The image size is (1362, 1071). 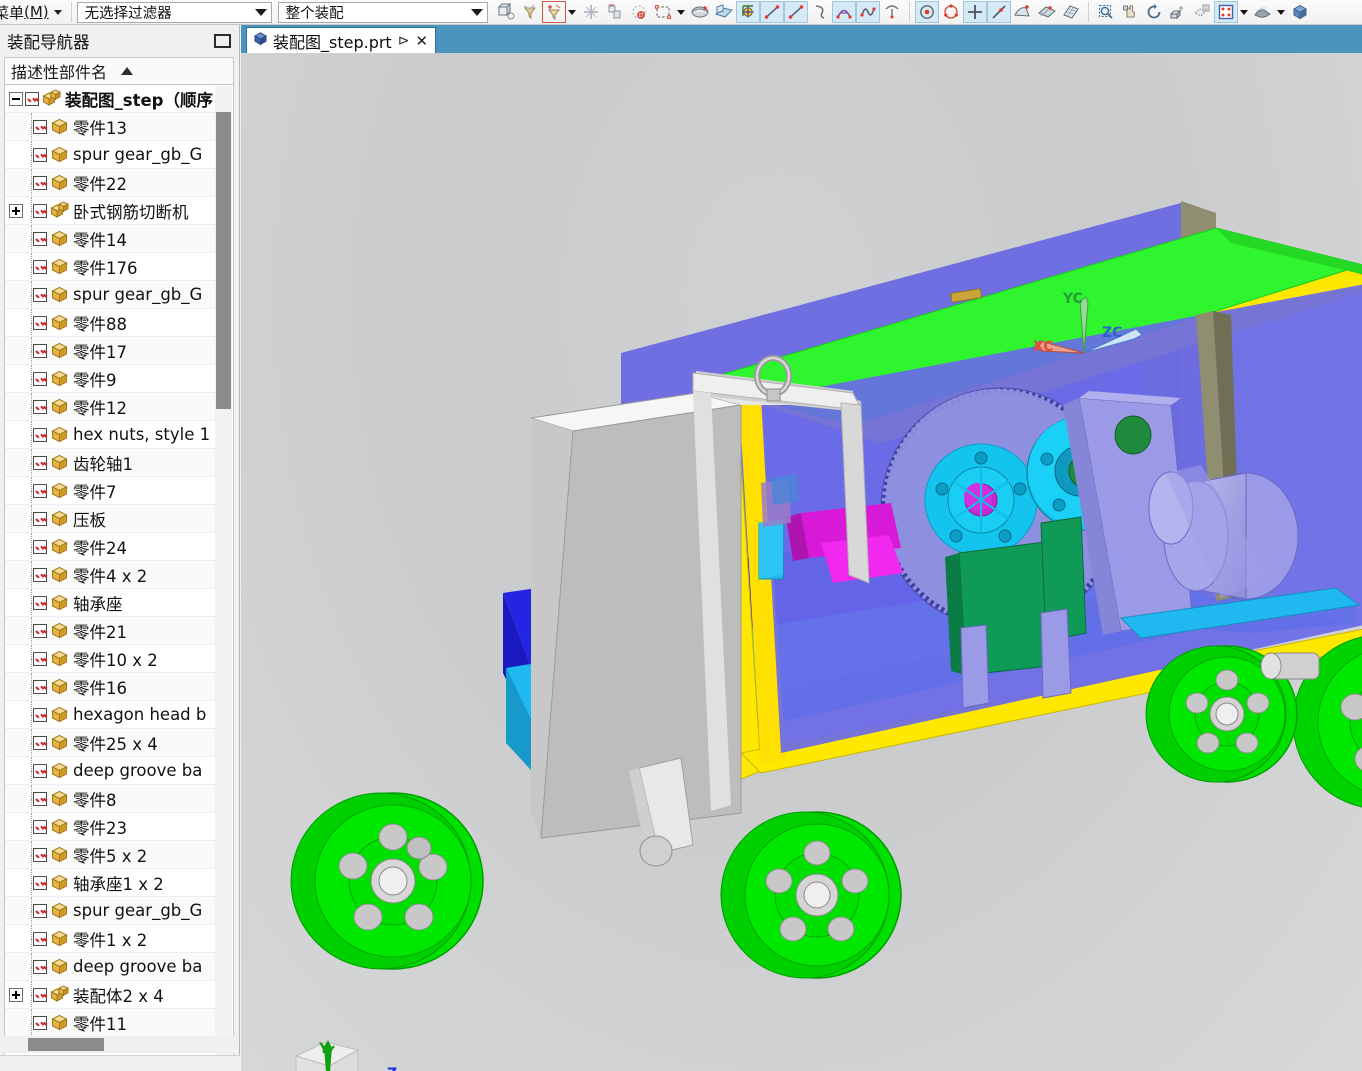 I want to click on tree-row: 零件176, so click(x=110, y=267).